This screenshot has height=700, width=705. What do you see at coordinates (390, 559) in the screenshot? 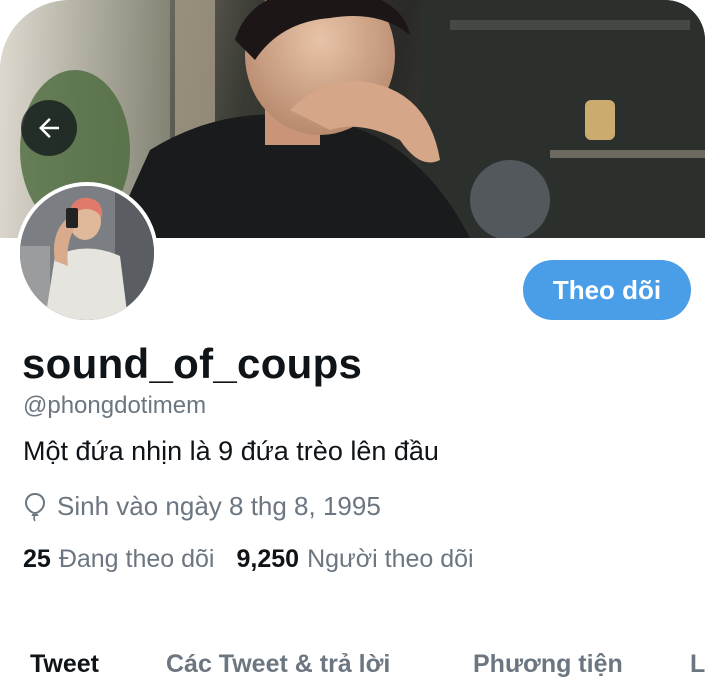
I see `followers-label: Người theo dõi` at bounding box center [390, 559].